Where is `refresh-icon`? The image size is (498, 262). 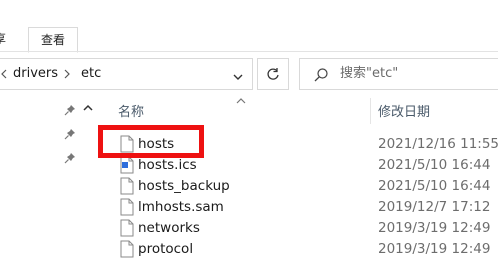
refresh-icon is located at coordinates (273, 76).